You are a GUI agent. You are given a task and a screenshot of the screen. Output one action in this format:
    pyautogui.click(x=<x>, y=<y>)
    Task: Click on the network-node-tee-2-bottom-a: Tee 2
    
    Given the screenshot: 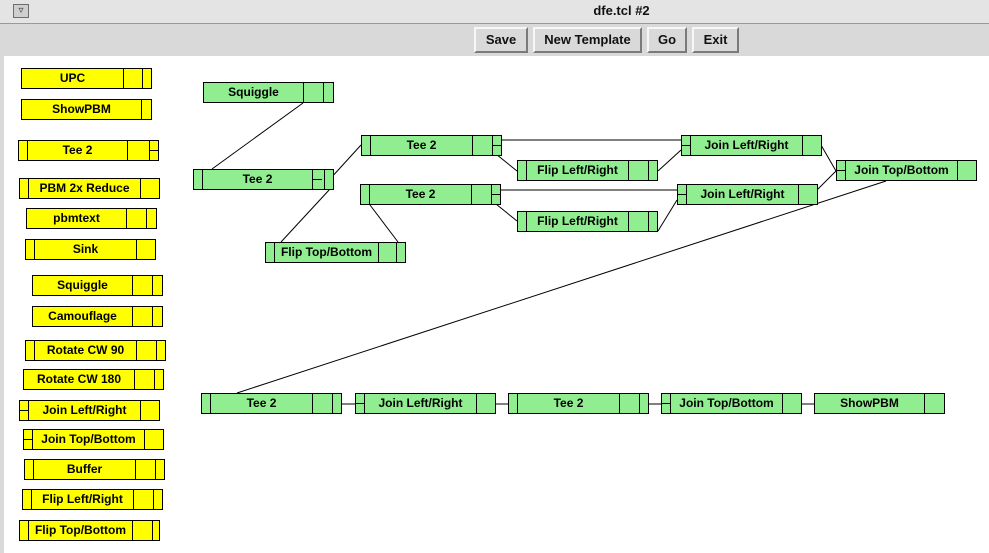 What is the action you would take?
    pyautogui.click(x=271, y=403)
    